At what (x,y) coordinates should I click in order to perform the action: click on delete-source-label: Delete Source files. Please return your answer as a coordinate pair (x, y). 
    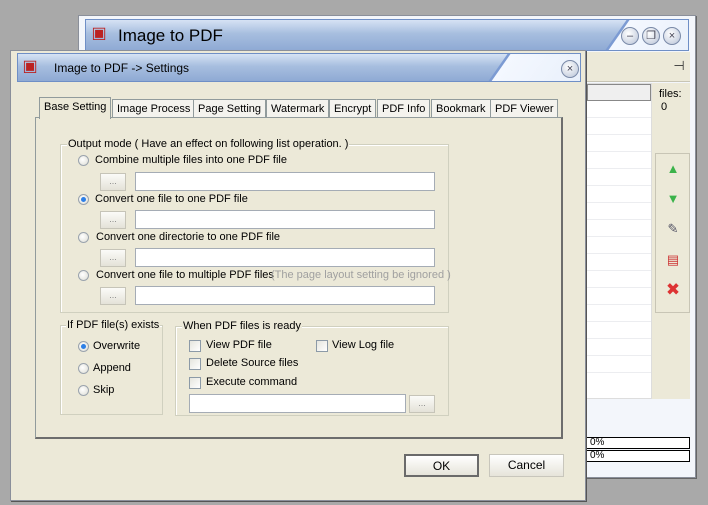
    Looking at the image, I should click on (252, 363).